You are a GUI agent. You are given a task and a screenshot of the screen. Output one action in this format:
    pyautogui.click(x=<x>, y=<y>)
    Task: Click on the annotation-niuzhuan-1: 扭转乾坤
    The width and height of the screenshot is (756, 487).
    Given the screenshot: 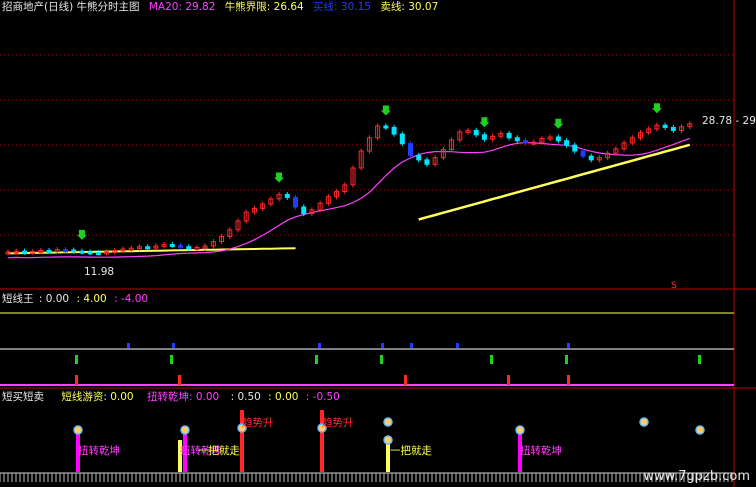 What is the action you would take?
    pyautogui.click(x=99, y=451)
    